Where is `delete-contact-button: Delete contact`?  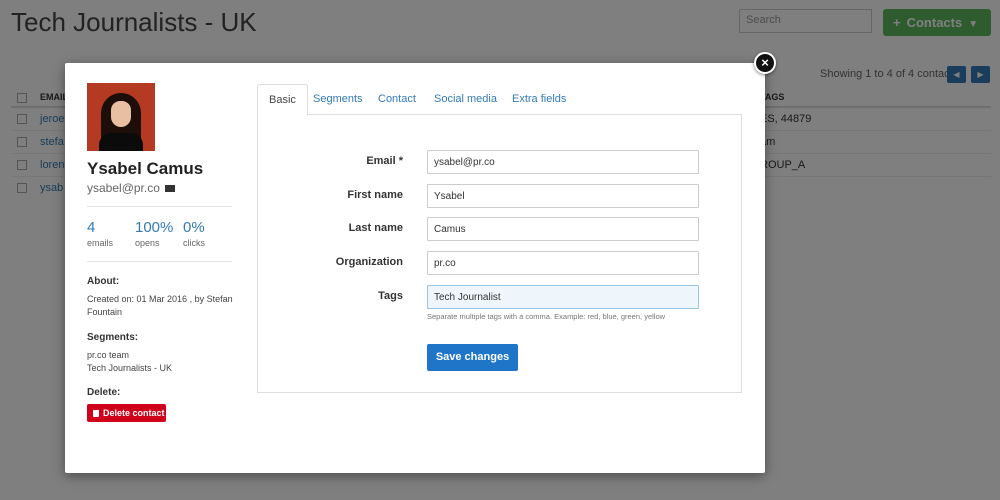 delete-contact-button: Delete contact is located at coordinates (126, 413).